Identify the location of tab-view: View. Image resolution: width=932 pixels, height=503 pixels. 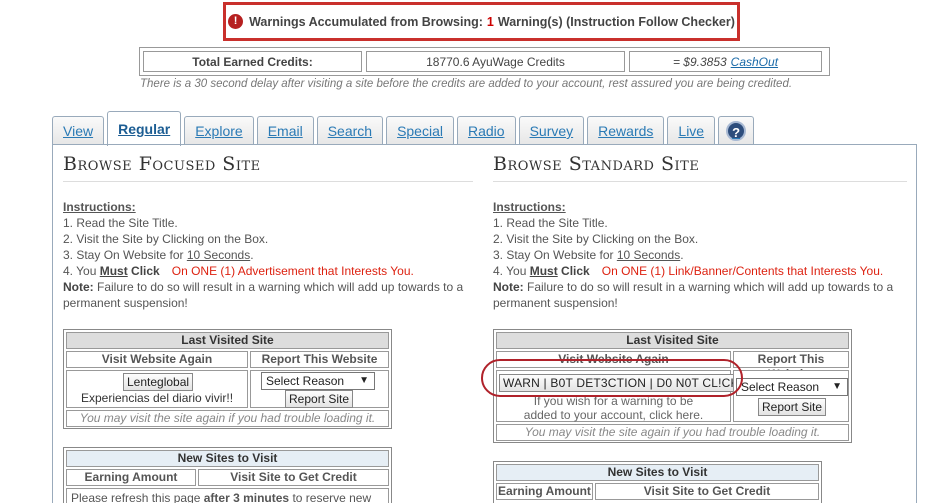
(78, 130).